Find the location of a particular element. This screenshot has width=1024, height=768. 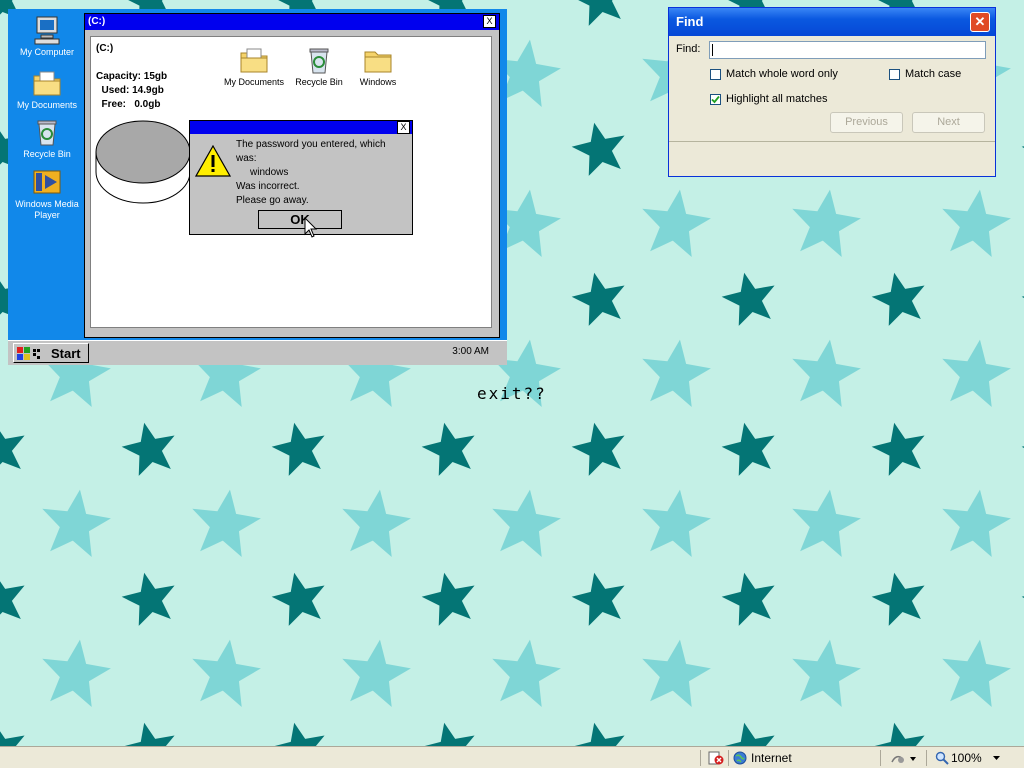

previous-button: Previous is located at coordinates (866, 122).